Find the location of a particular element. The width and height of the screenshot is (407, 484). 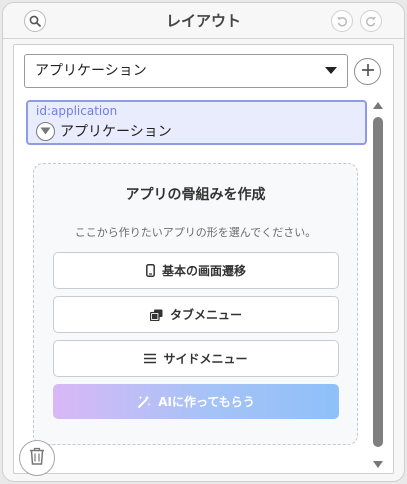

redo-icon is located at coordinates (371, 21).